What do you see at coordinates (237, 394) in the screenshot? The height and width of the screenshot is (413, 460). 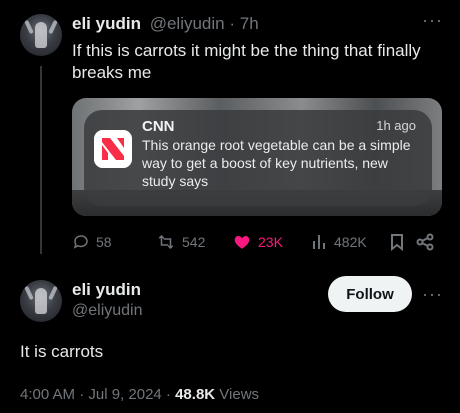 I see `tweet-views-label: Views` at bounding box center [237, 394].